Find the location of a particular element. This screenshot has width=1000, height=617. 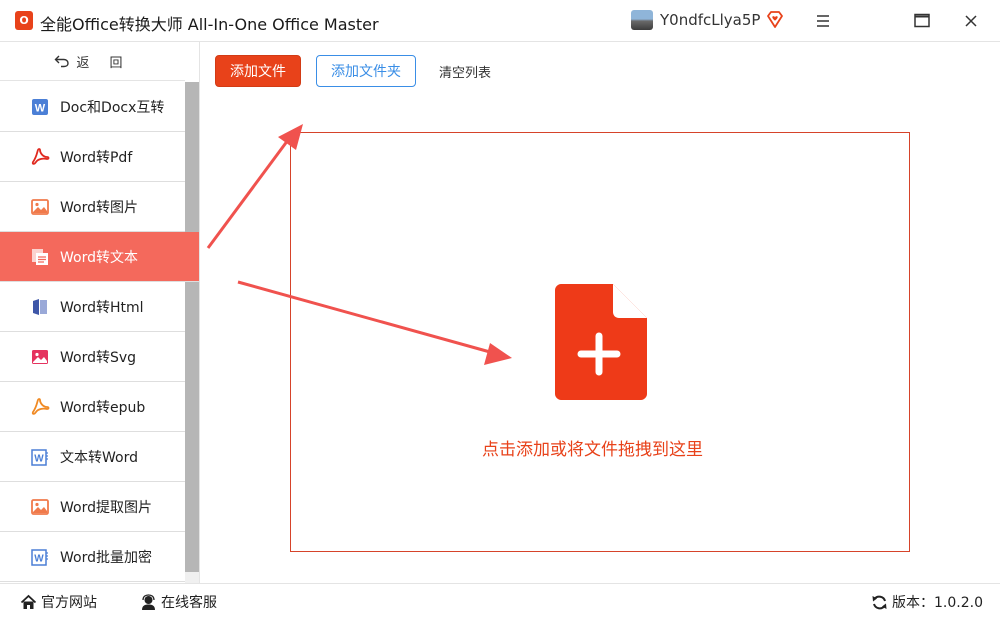

sidebar-item-label: Word转Pdf is located at coordinates (96, 157).